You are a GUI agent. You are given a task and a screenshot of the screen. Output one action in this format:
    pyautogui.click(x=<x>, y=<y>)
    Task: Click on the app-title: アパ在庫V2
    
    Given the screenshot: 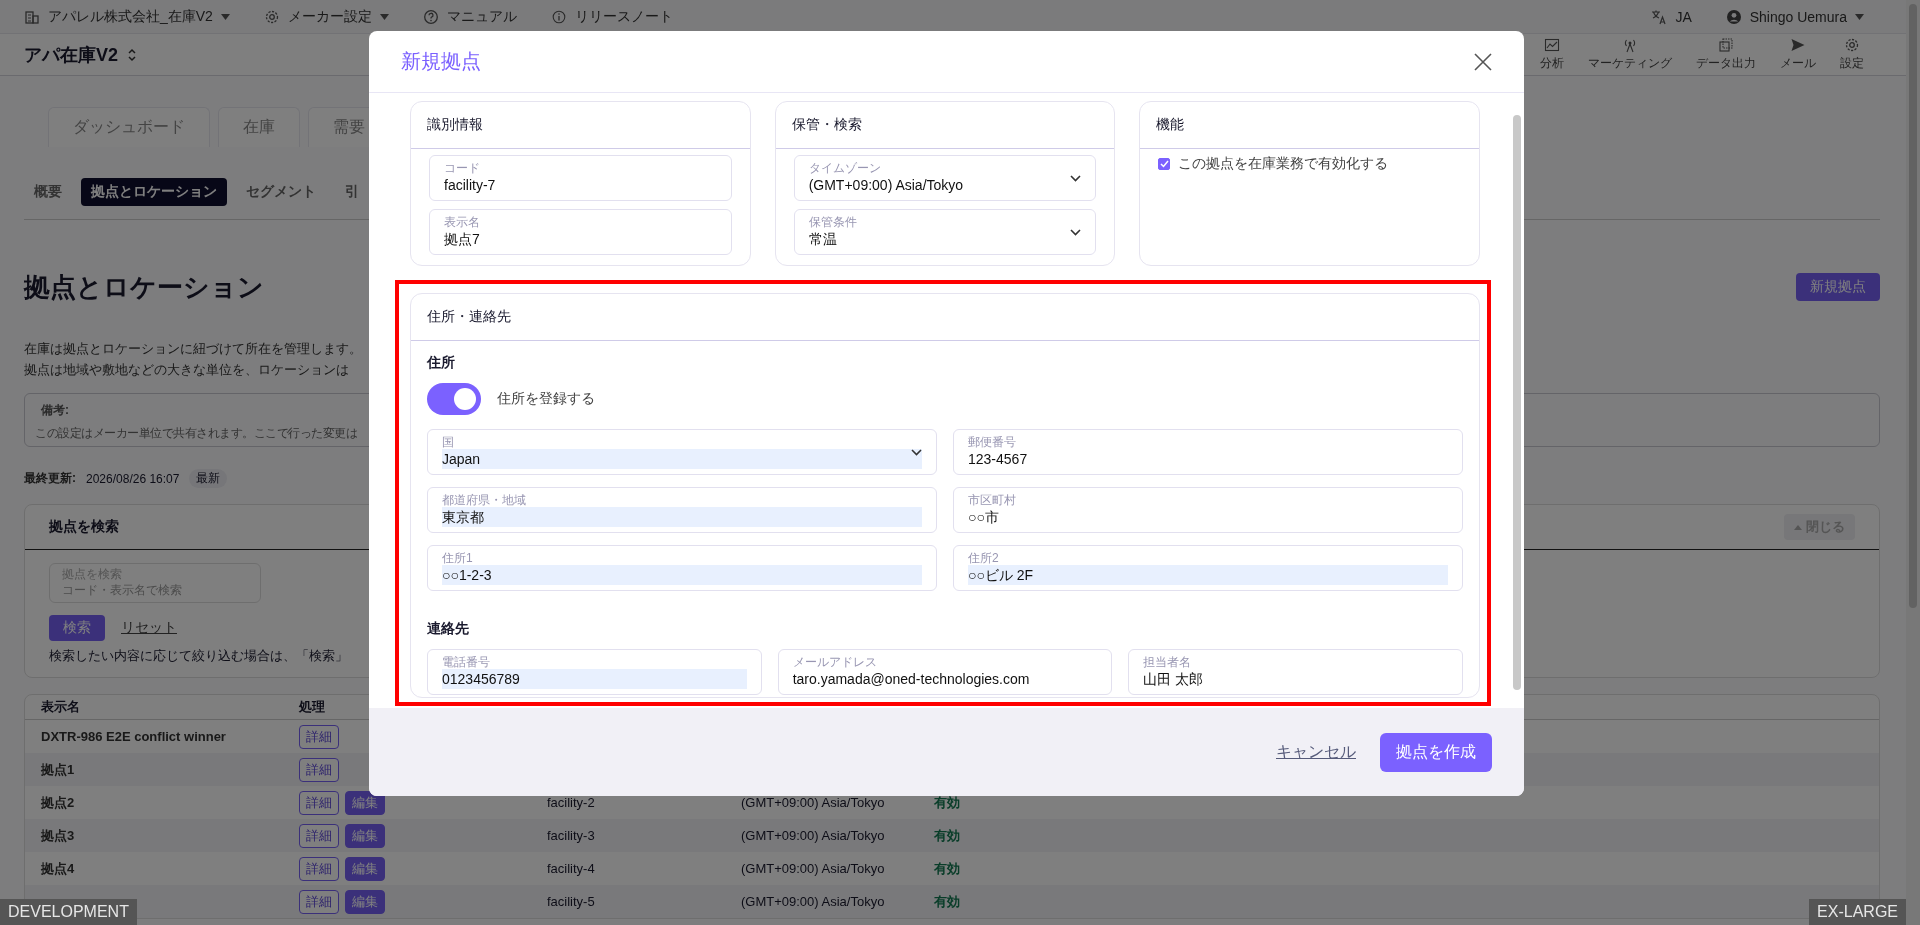 What is the action you would take?
    pyautogui.click(x=71, y=54)
    